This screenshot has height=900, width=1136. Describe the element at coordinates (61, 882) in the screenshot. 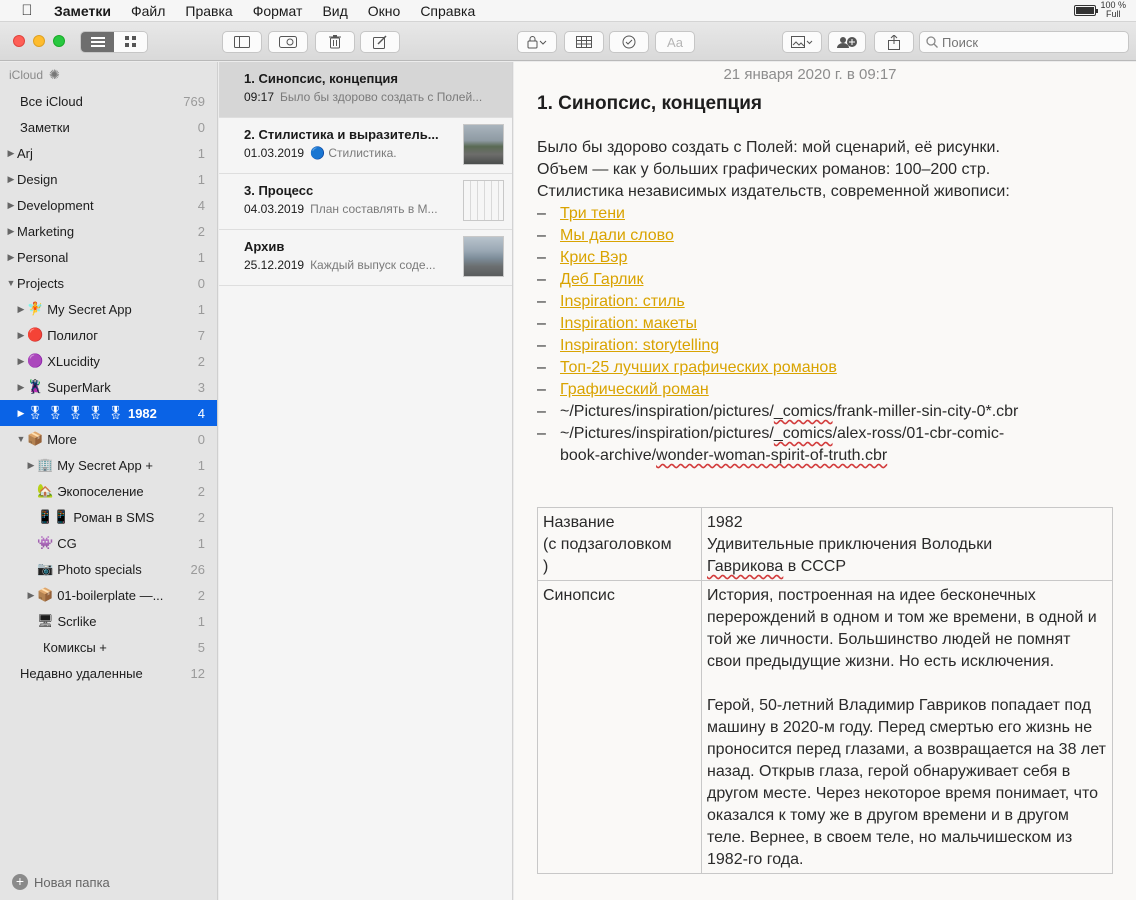

I see `new-folder-button: + Новая папка` at that location.